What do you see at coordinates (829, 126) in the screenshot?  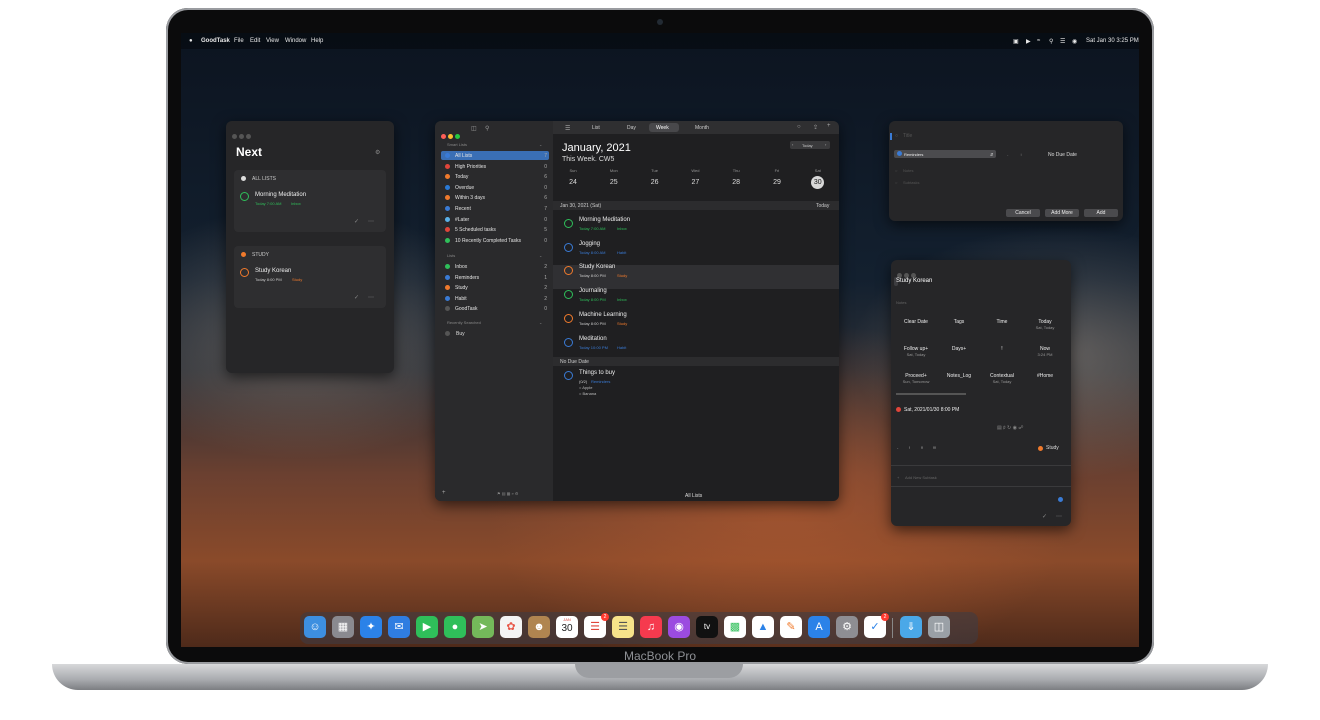 I see `add-task-icon: +` at bounding box center [829, 126].